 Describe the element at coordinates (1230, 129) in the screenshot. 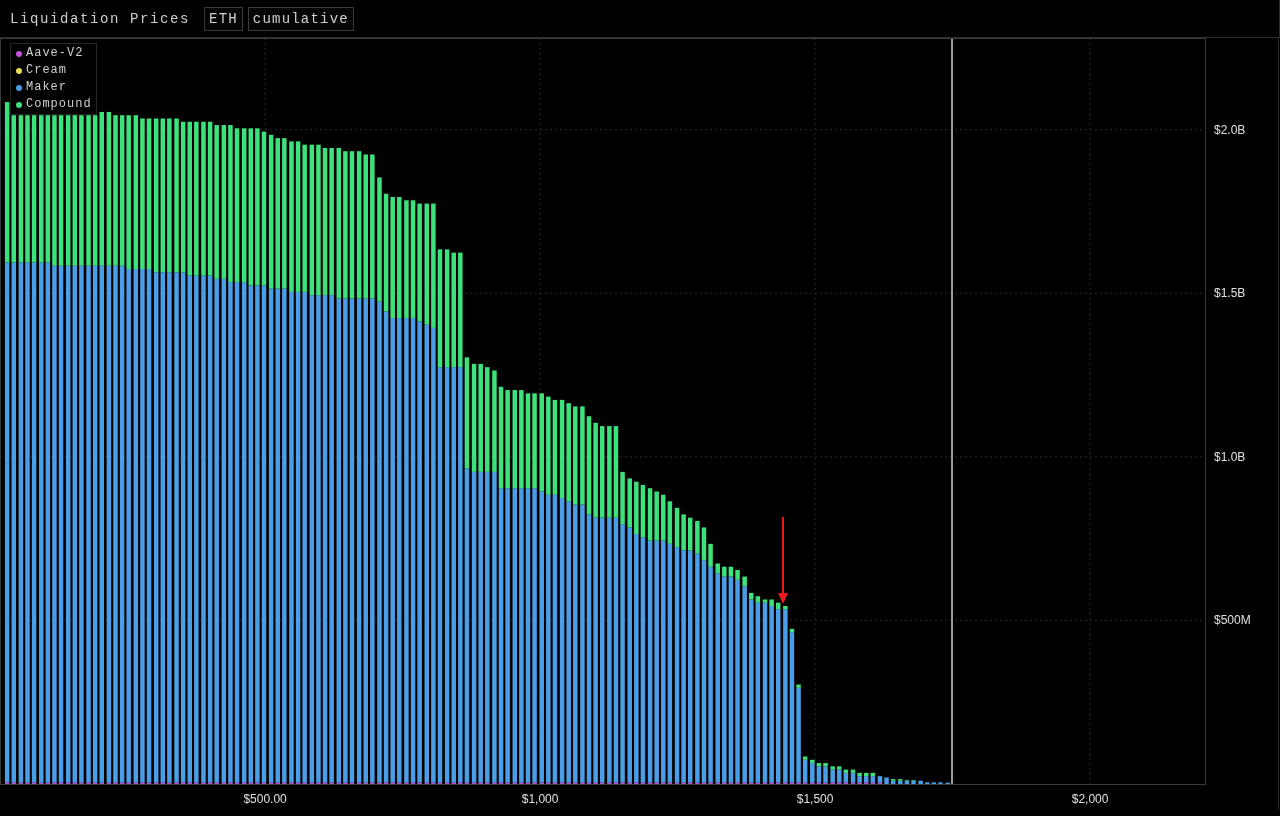

I see `y-axis-label: $2.0B` at that location.